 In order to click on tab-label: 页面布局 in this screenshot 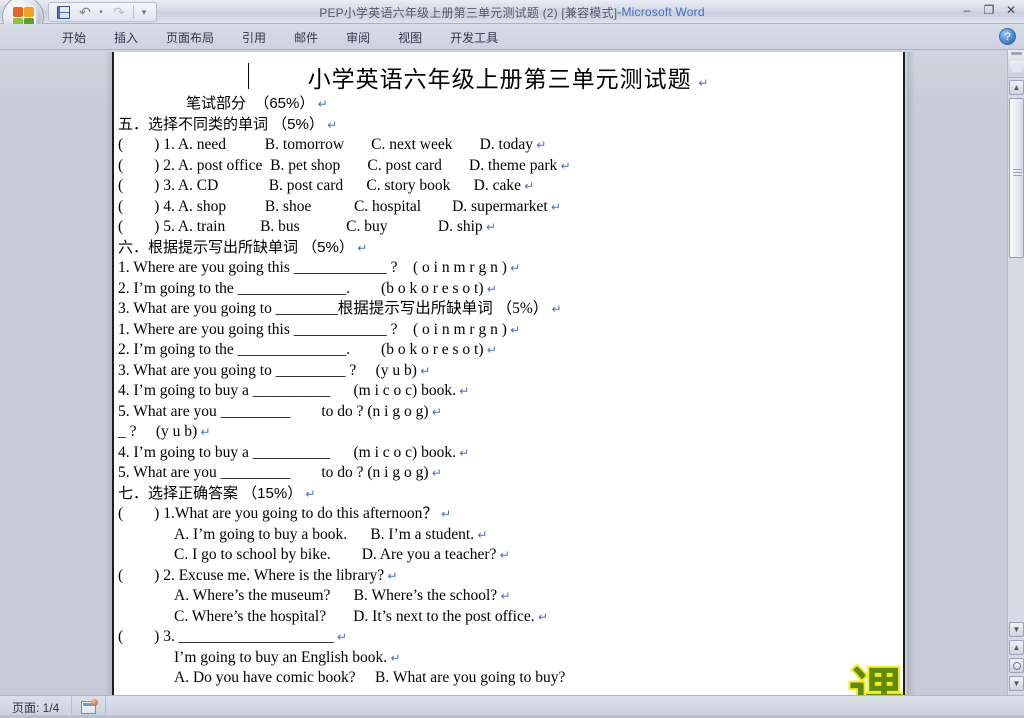, I will do `click(190, 37)`.